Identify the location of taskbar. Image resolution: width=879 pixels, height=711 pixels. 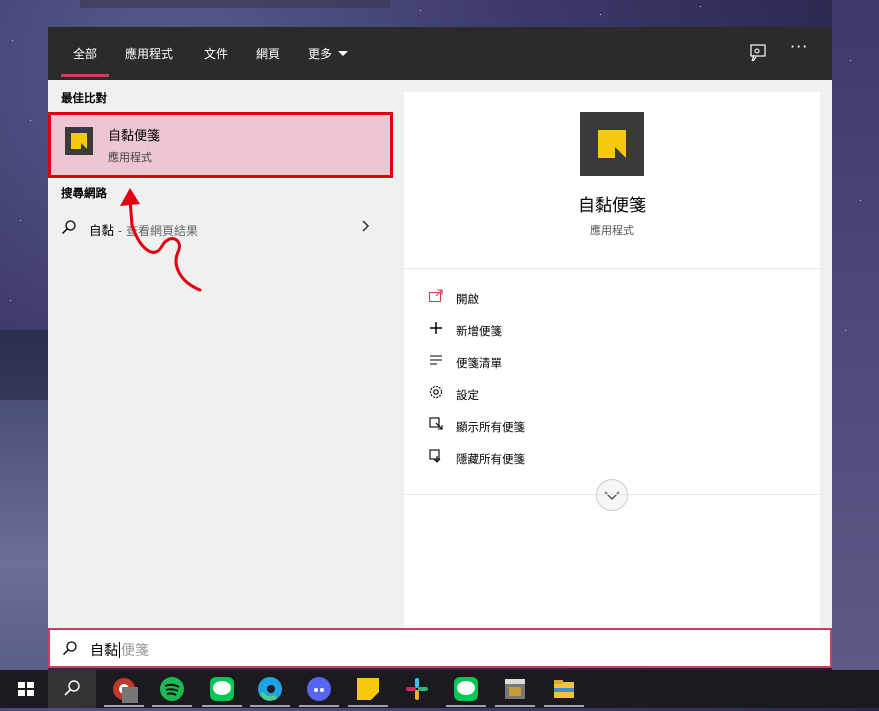
(439, 689).